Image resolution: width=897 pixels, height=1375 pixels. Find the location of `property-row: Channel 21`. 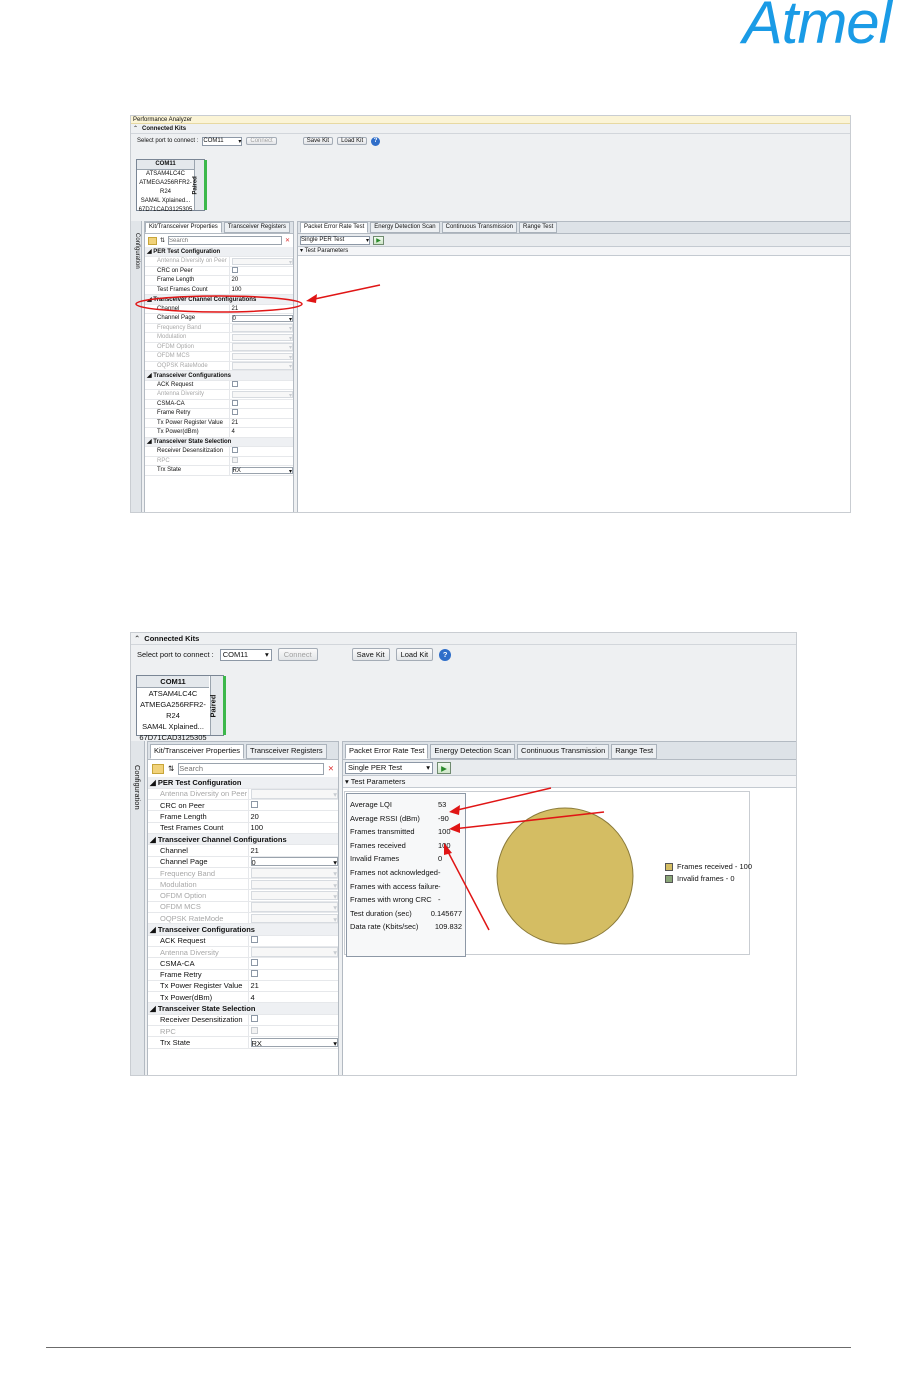

property-row: Channel 21 is located at coordinates (243, 850).